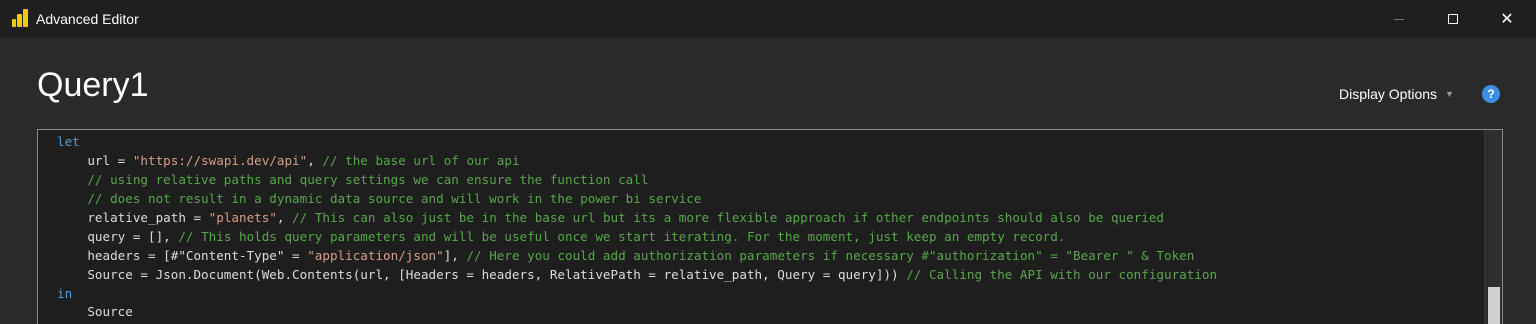  What do you see at coordinates (375, 255) in the screenshot?
I see `code-token: "application/json"` at bounding box center [375, 255].